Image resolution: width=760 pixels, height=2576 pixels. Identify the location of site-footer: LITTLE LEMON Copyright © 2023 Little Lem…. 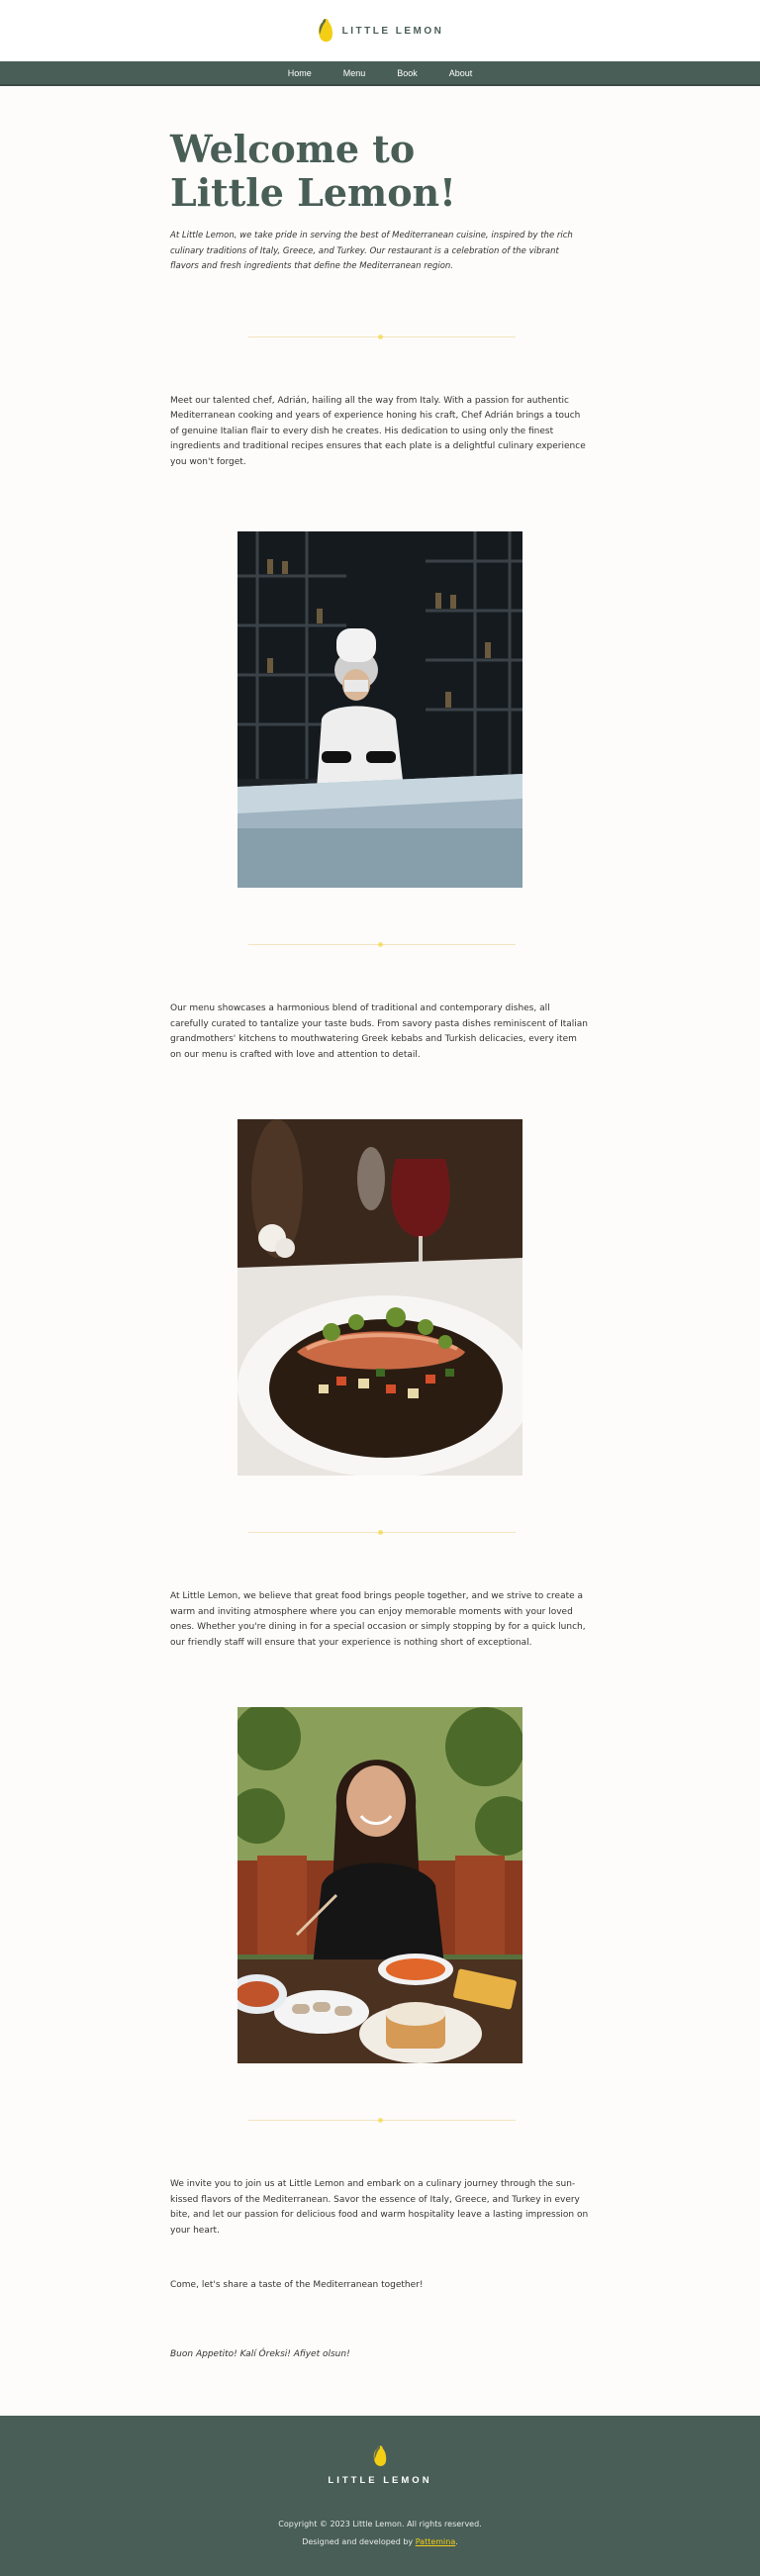
(380, 2496).